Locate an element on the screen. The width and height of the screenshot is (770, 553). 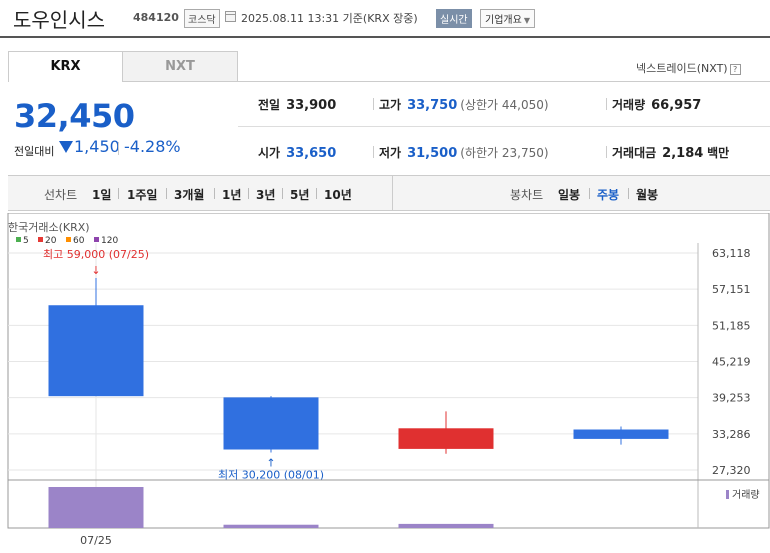
y-tick-label: 63,118 is located at coordinates (731, 253).